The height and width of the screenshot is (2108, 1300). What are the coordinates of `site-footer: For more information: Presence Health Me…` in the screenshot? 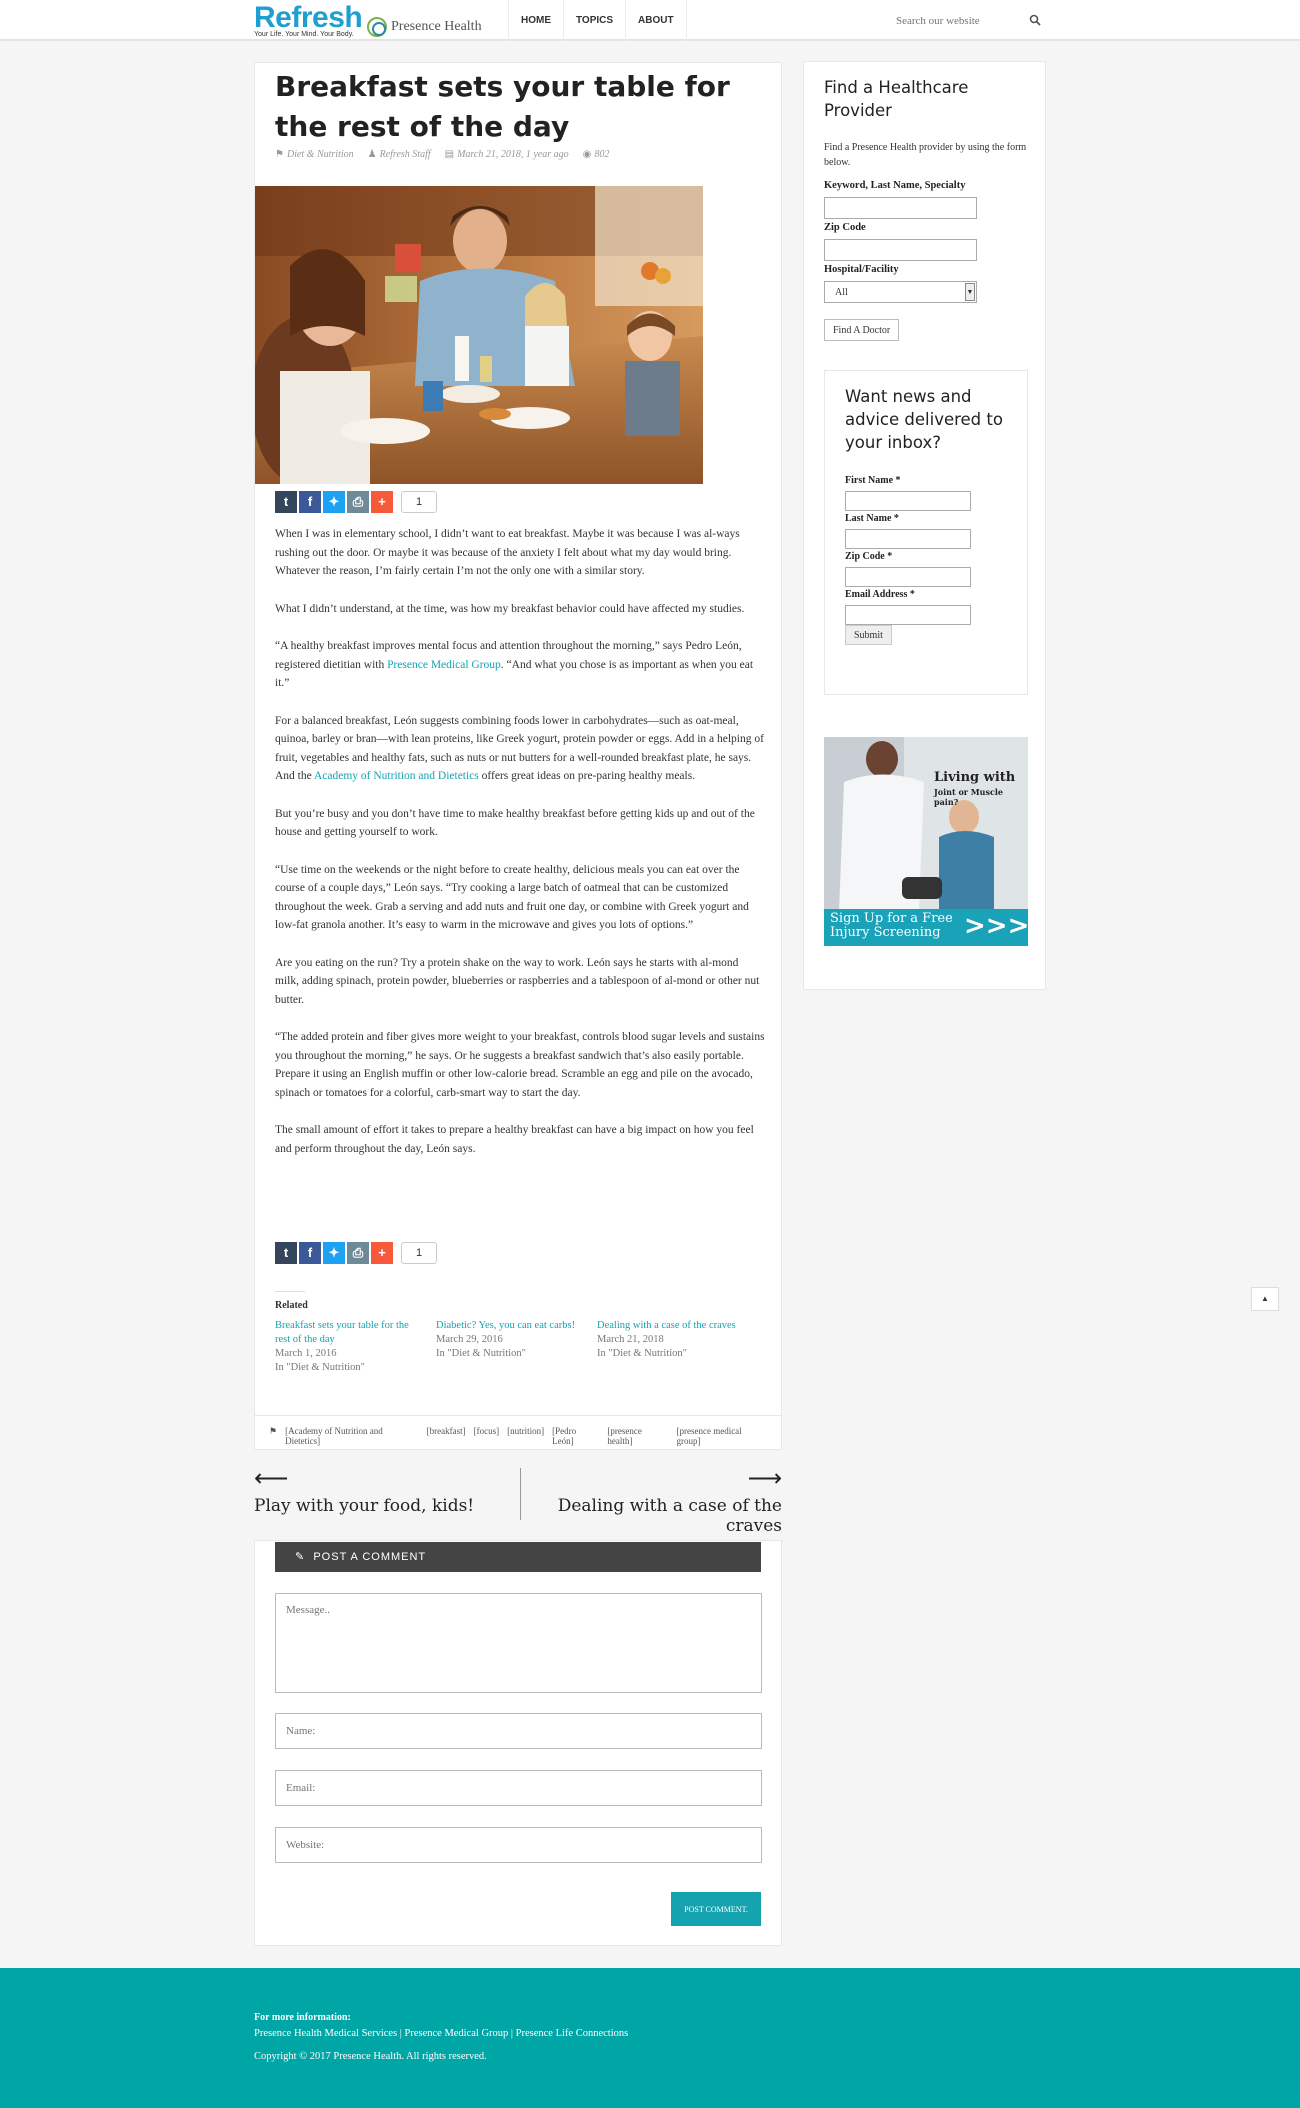 It's located at (650, 2038).